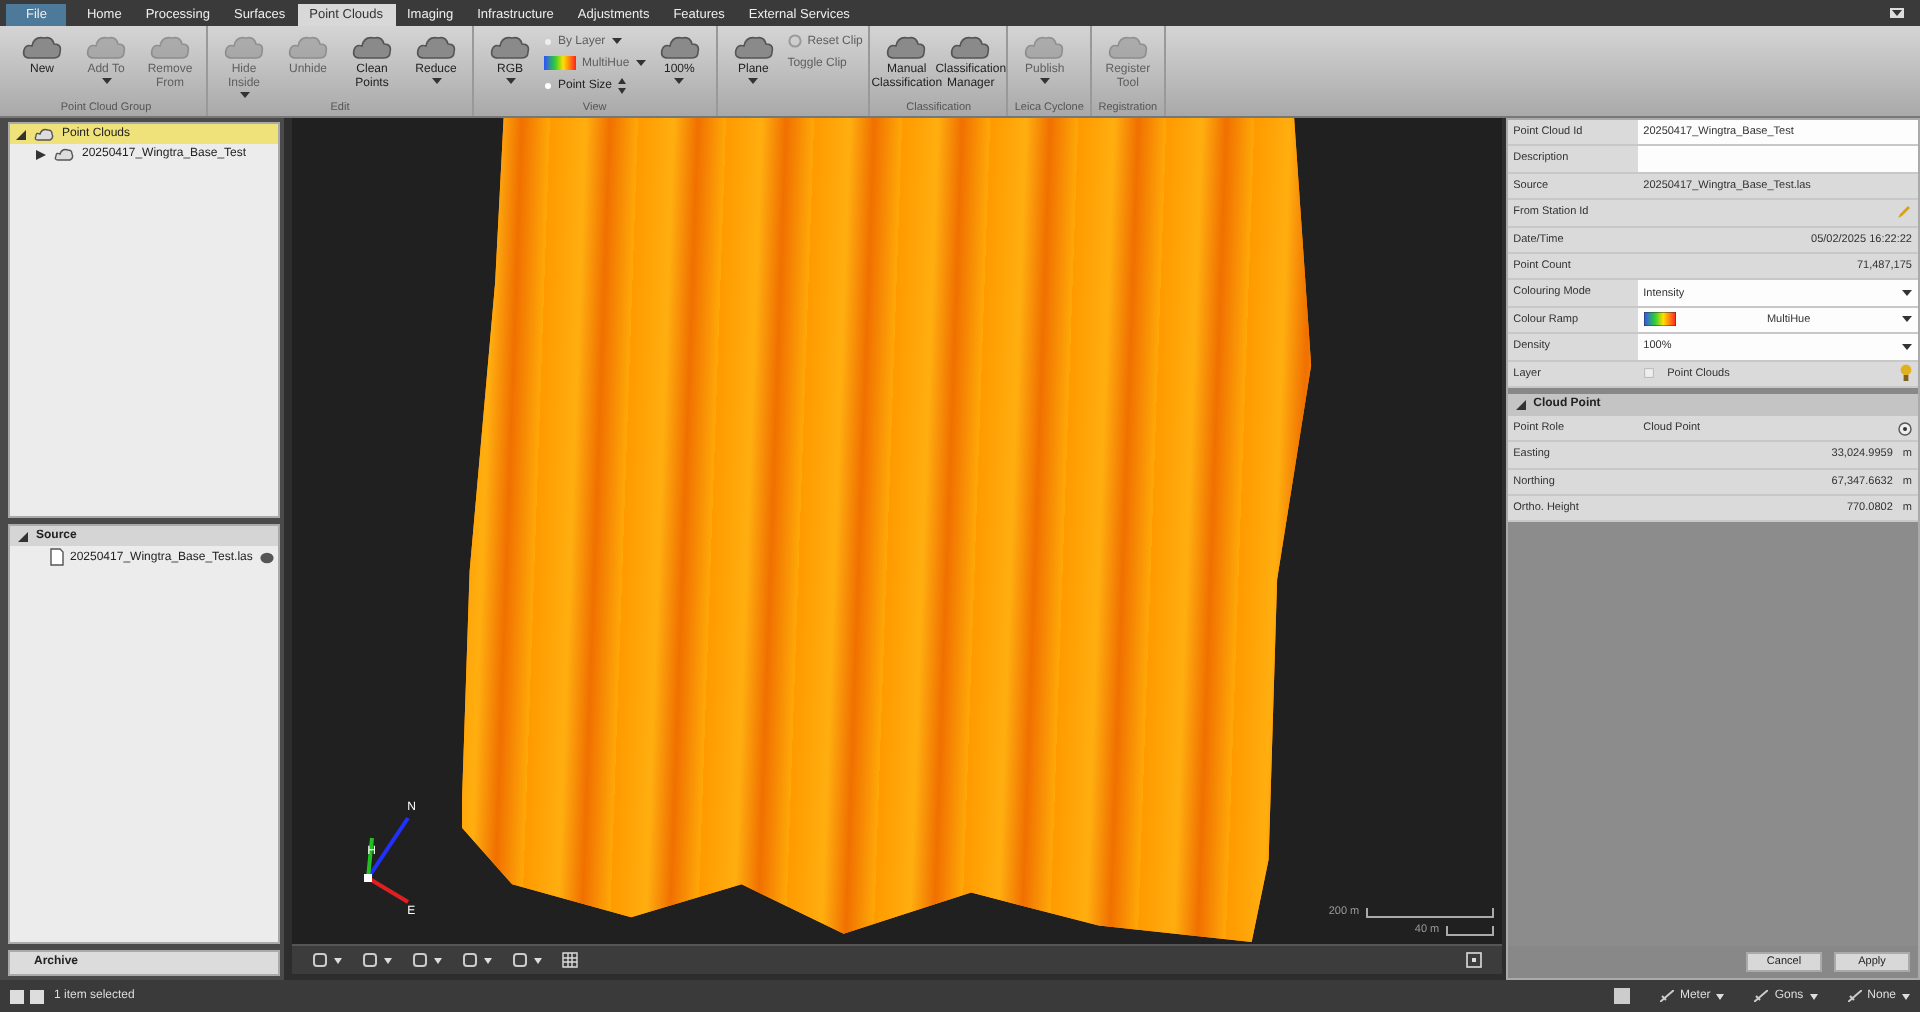  I want to click on expand-arrow-icon, so click(41, 154).